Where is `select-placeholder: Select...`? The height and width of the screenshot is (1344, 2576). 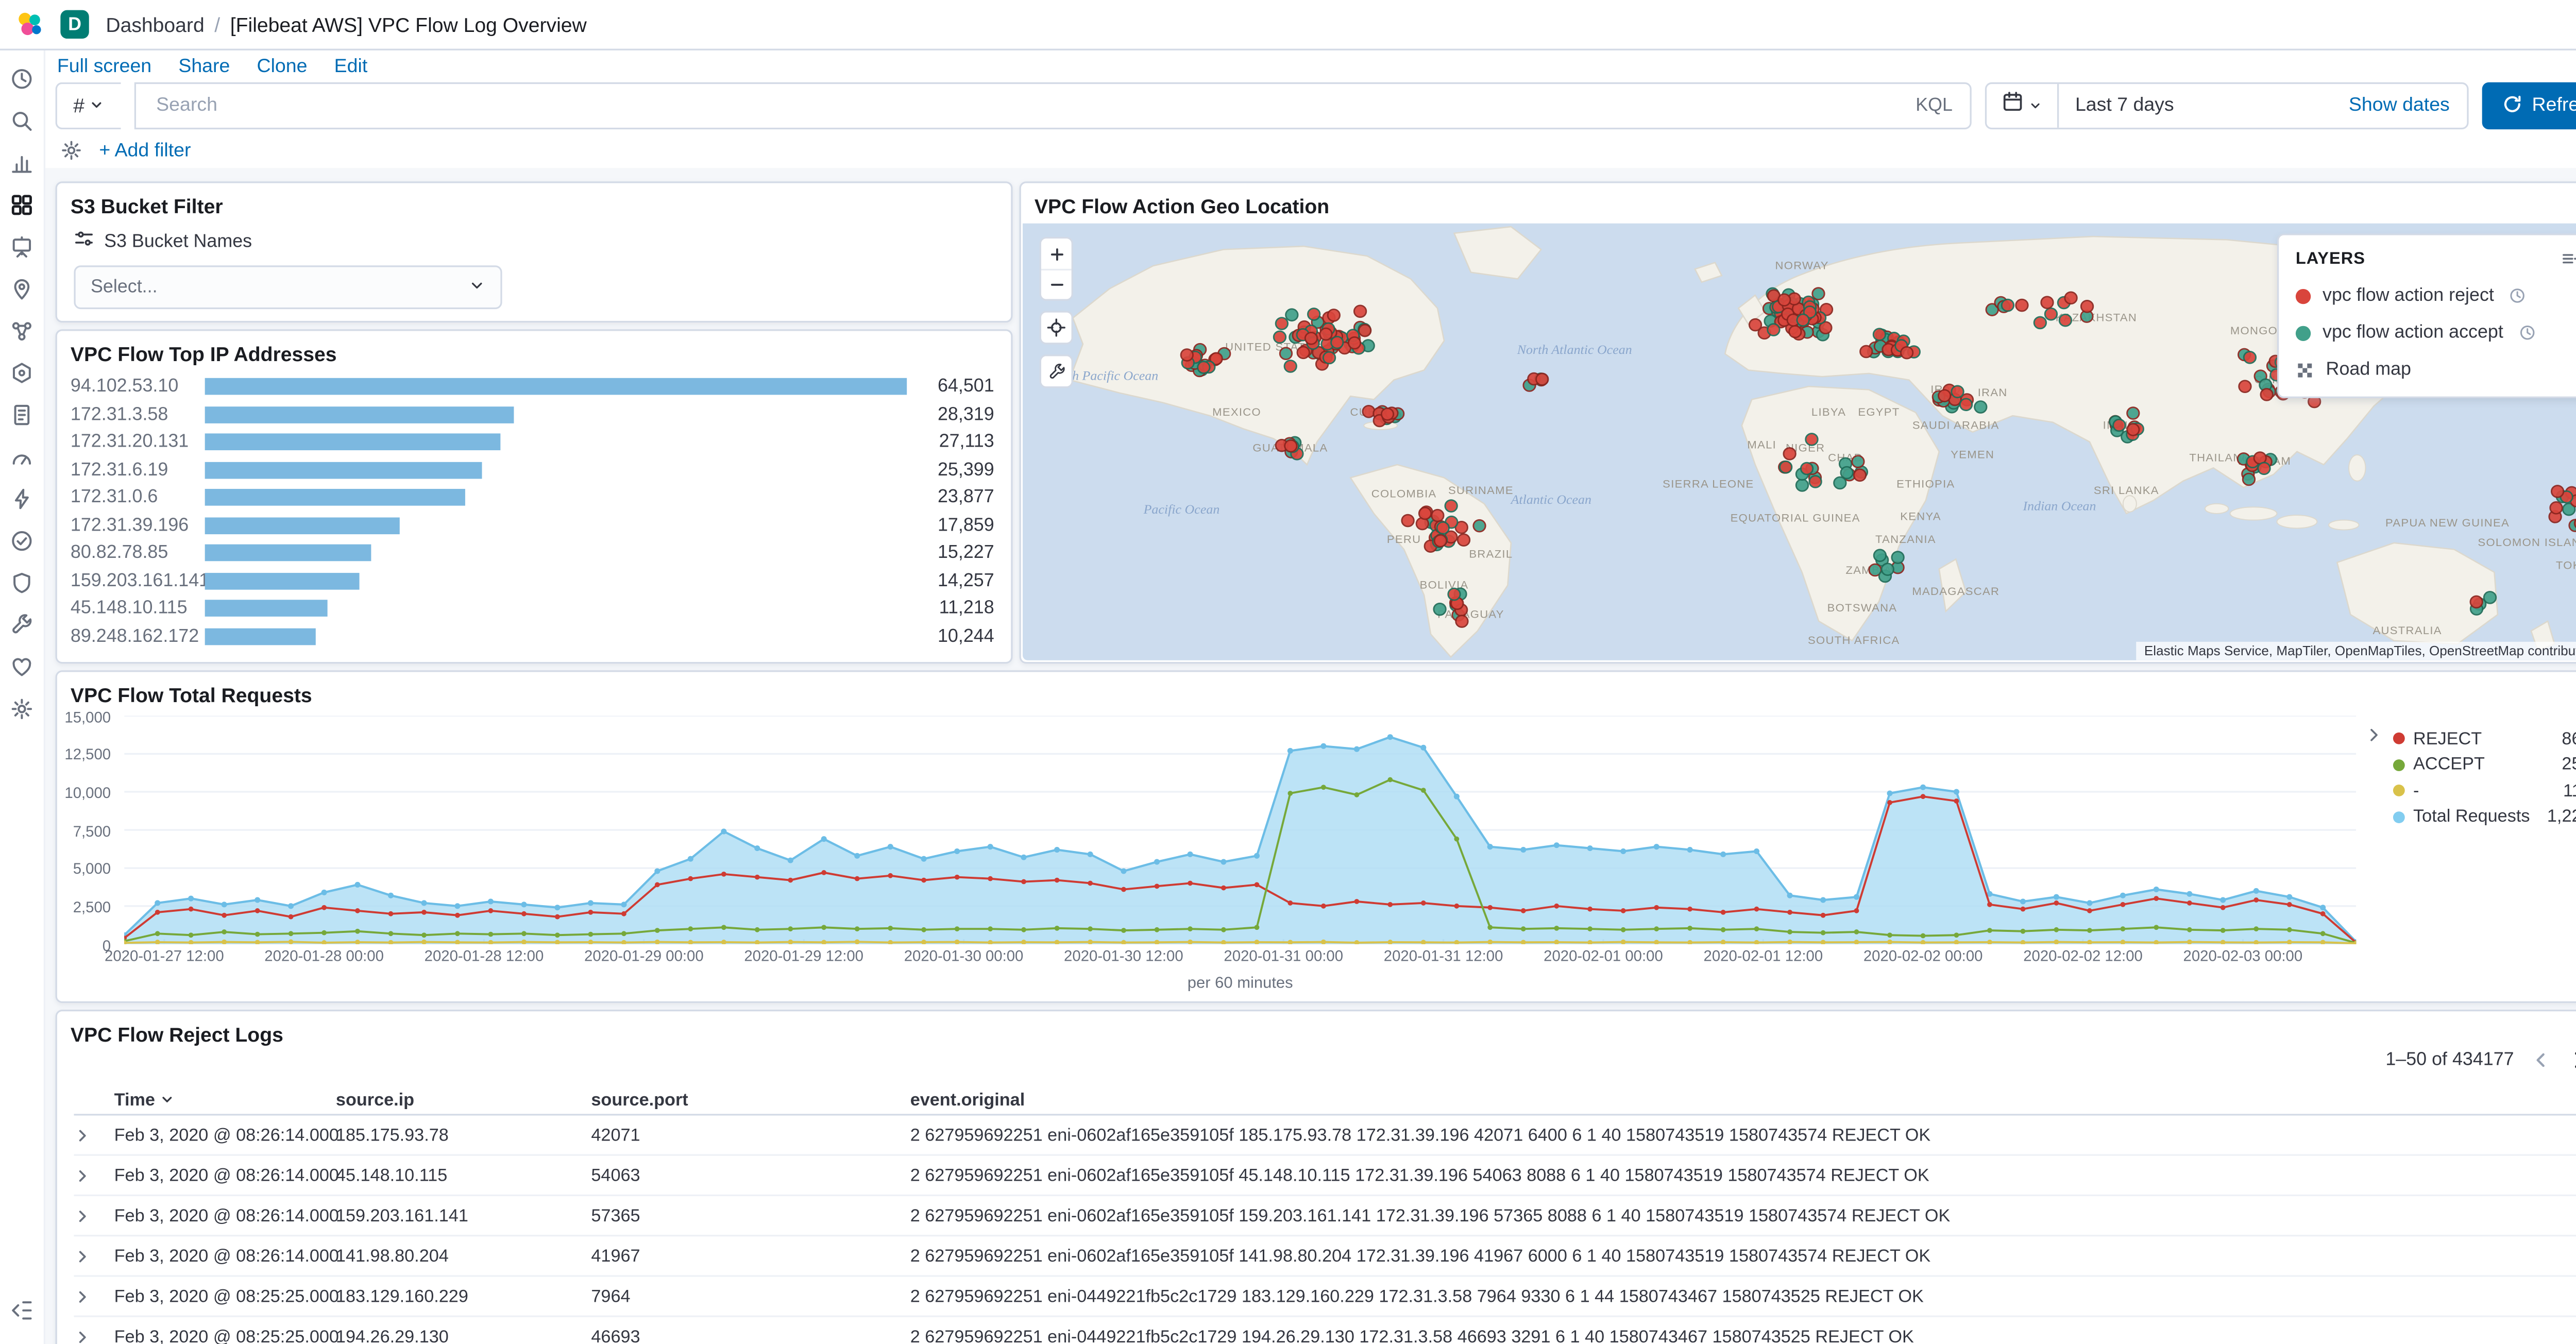 select-placeholder: Select... is located at coordinates (124, 287).